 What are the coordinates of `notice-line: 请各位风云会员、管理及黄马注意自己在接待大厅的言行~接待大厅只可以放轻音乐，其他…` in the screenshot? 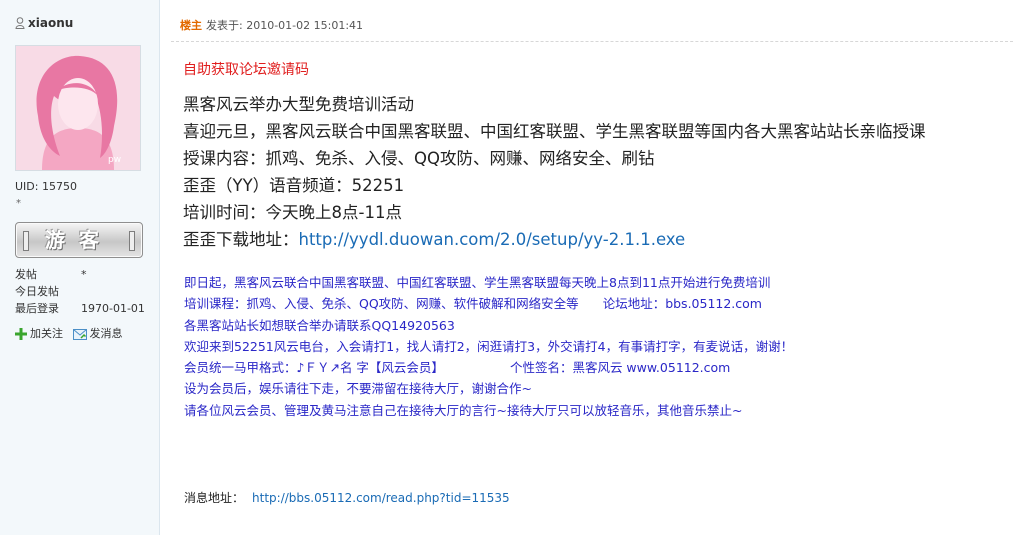 It's located at (463, 410).